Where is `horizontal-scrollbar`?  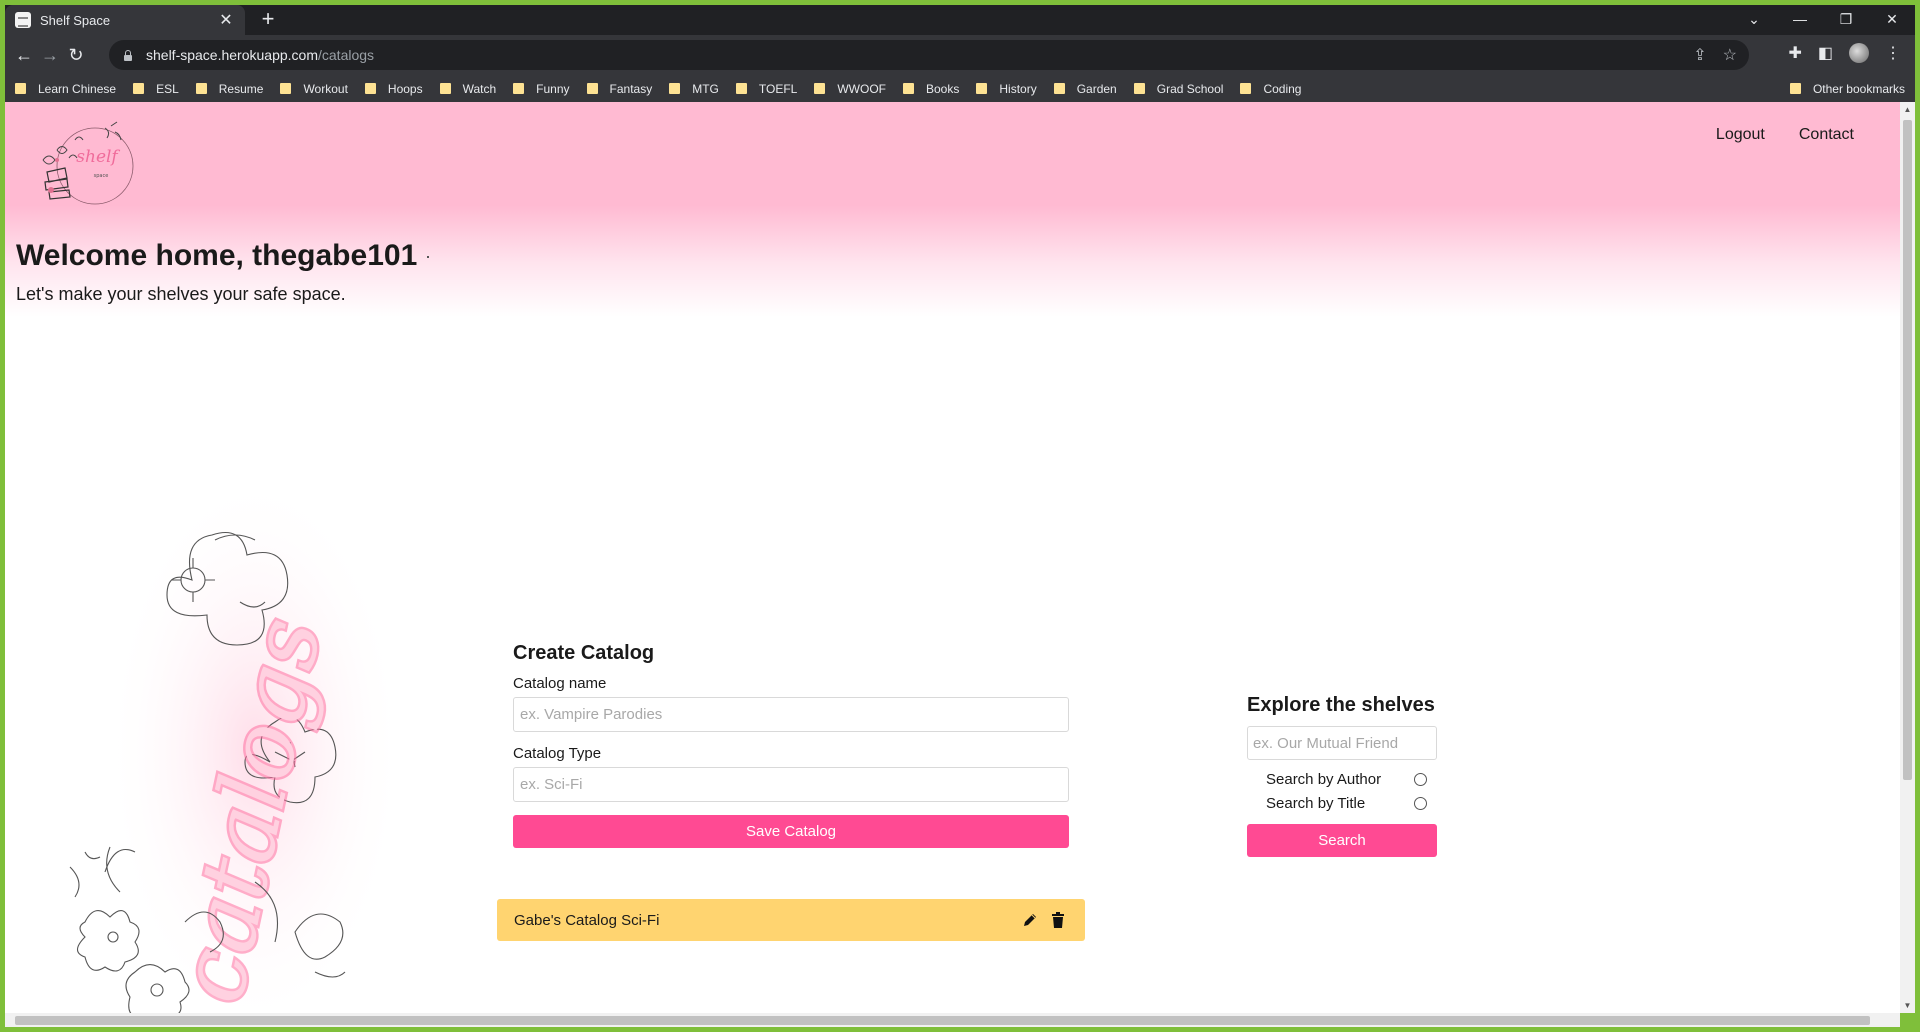
horizontal-scrollbar is located at coordinates (952, 1020).